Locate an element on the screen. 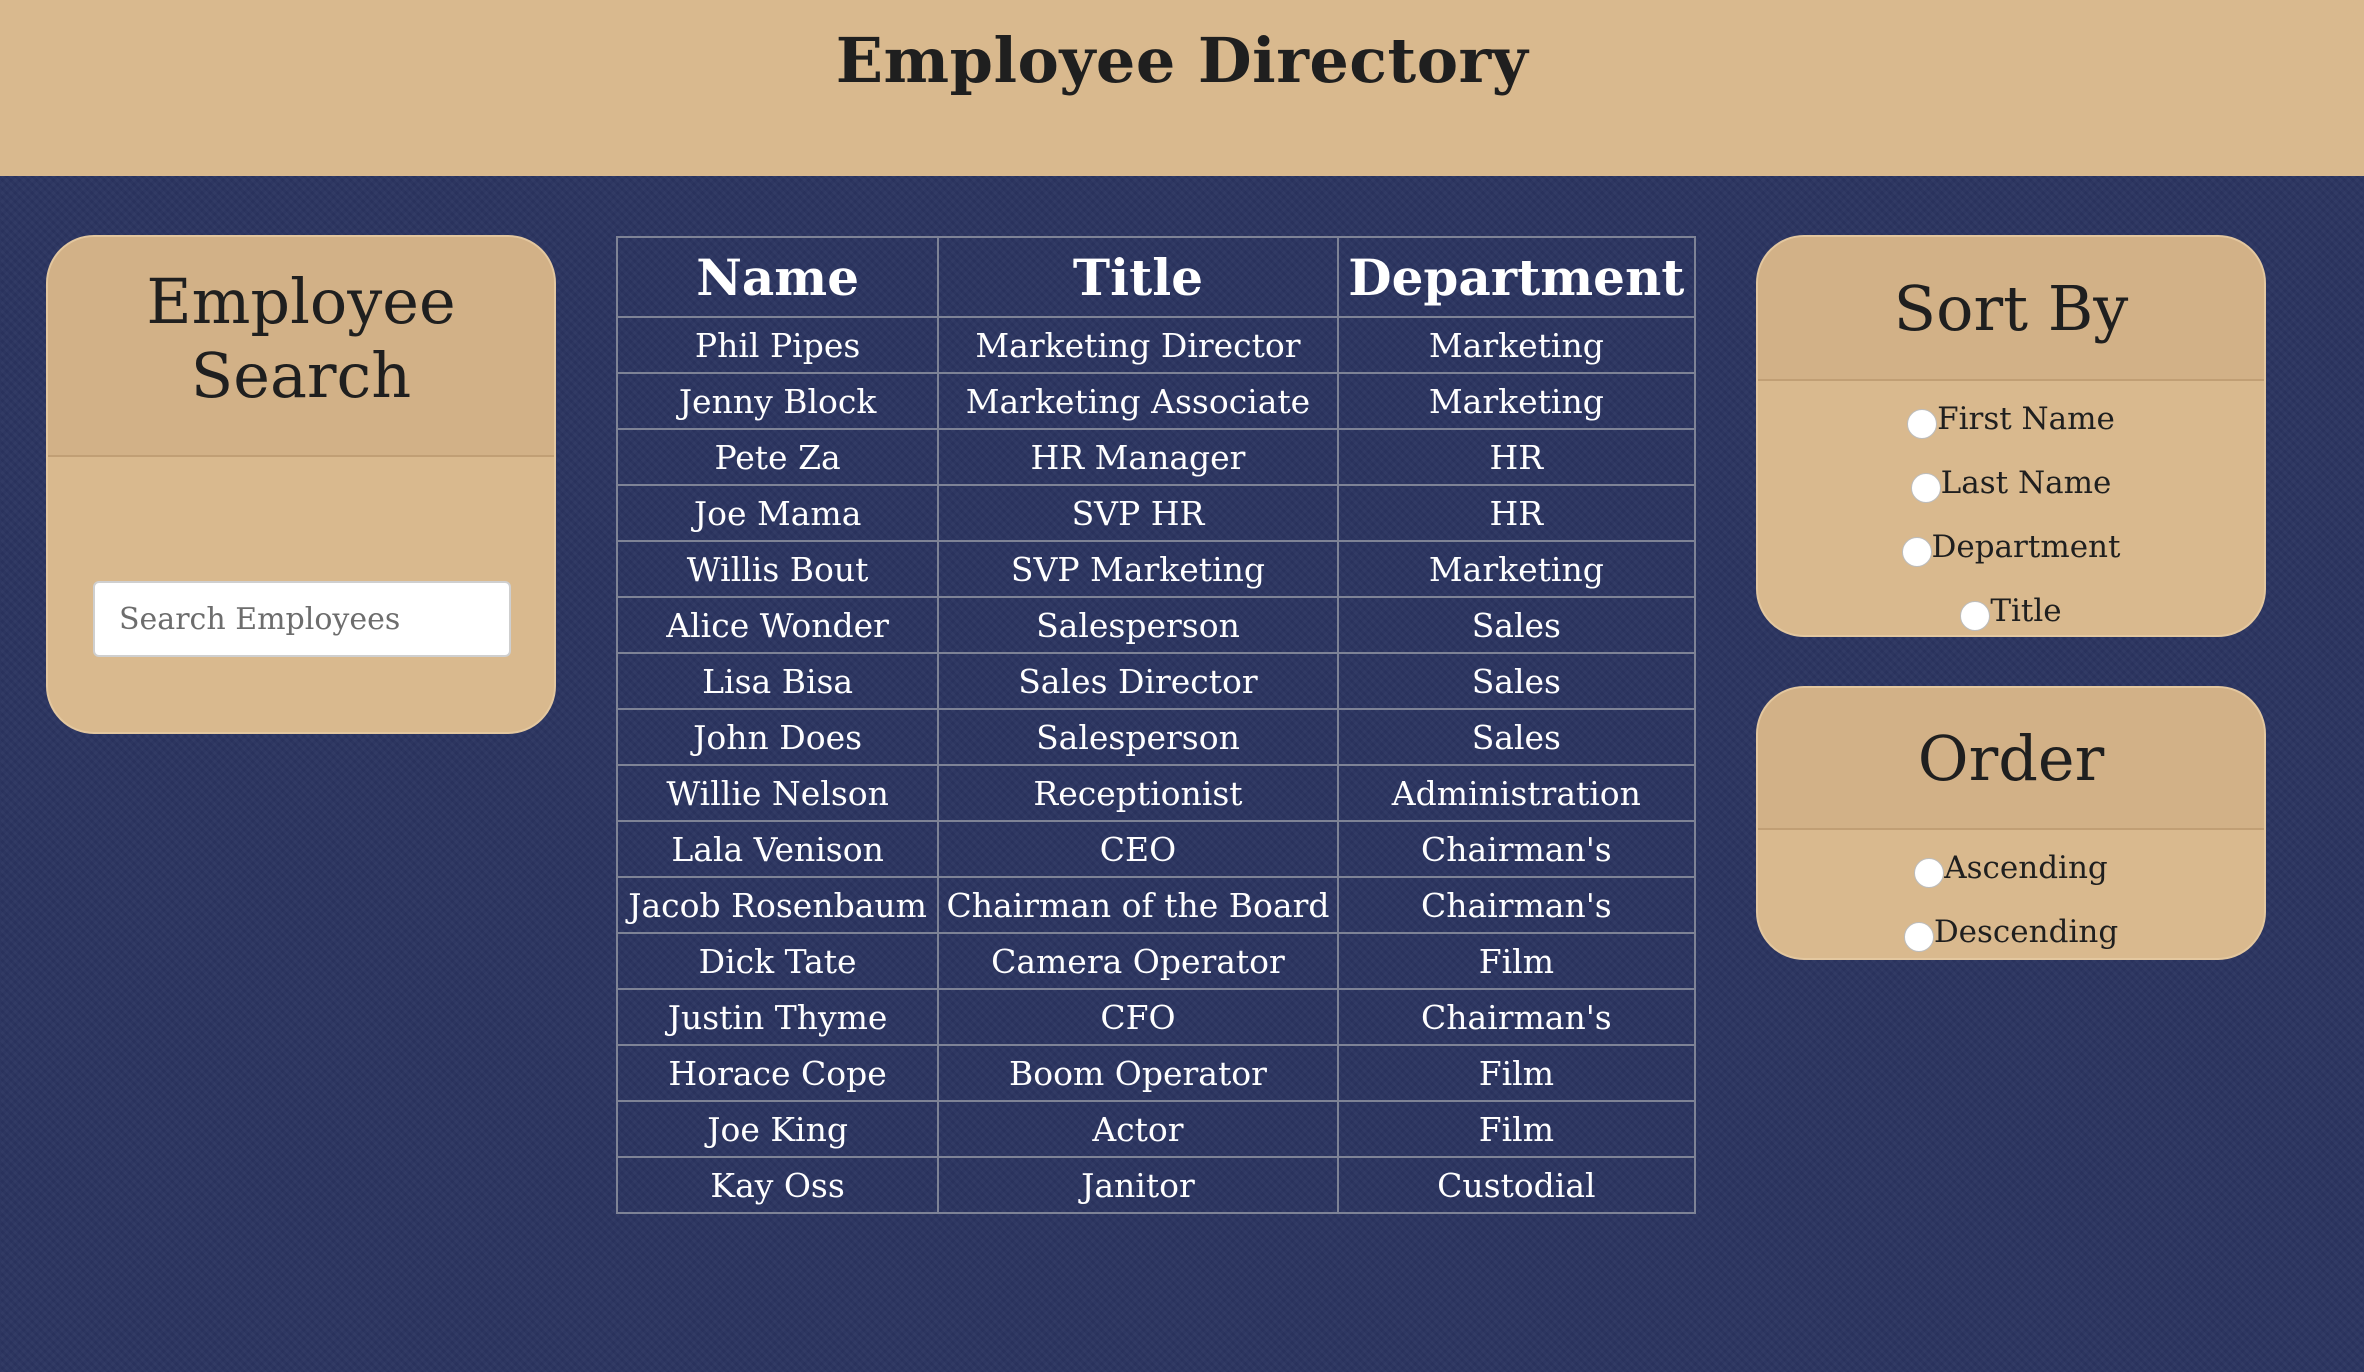 This screenshot has width=2364, height=1372. cell-title: CEO is located at coordinates (1138, 849).